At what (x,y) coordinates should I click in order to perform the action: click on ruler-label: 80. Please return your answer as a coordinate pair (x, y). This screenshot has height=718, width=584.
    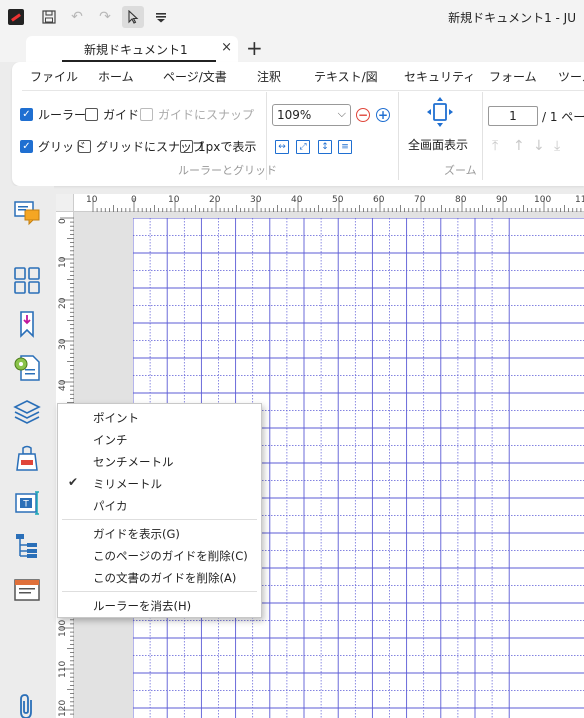
    Looking at the image, I should click on (461, 200).